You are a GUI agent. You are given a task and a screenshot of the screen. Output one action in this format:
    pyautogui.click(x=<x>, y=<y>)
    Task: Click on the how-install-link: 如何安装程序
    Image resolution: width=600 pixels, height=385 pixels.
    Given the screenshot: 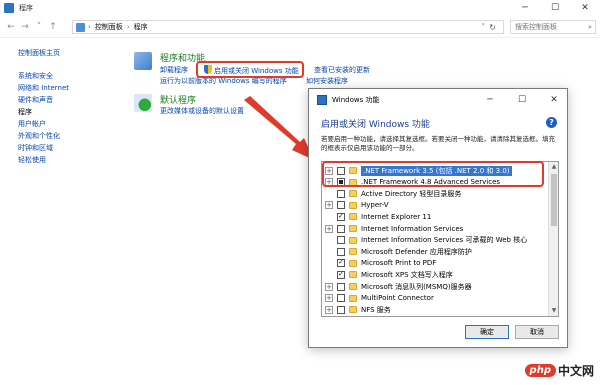 What is the action you would take?
    pyautogui.click(x=327, y=81)
    